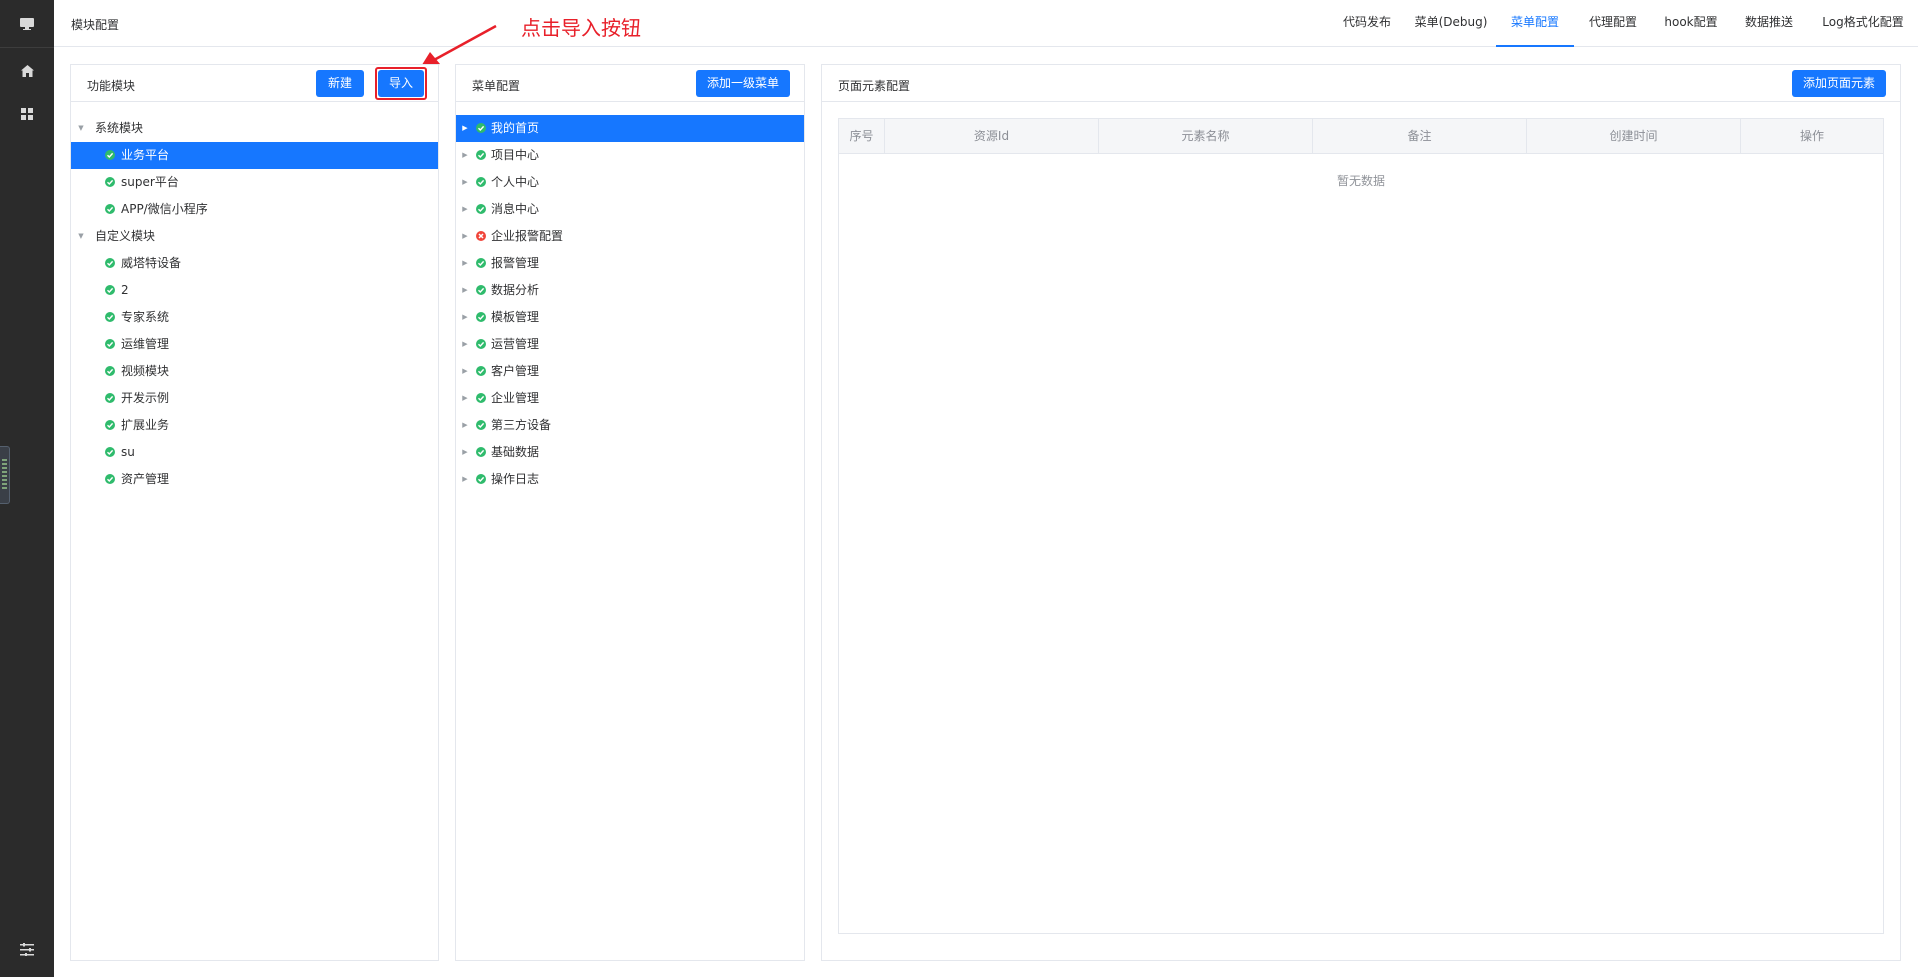 Image resolution: width=1918 pixels, height=977 pixels. What do you see at coordinates (1206, 136) in the screenshot?
I see `table-column-header: 元素名称` at bounding box center [1206, 136].